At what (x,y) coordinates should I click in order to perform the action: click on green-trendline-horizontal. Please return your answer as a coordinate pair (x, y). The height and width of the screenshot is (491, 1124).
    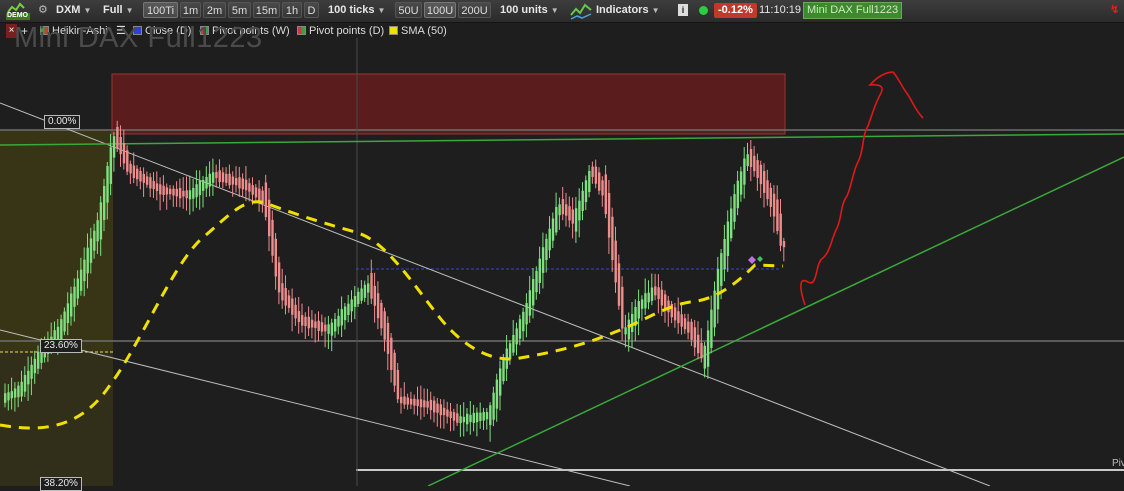
    Looking at the image, I should click on (562, 139).